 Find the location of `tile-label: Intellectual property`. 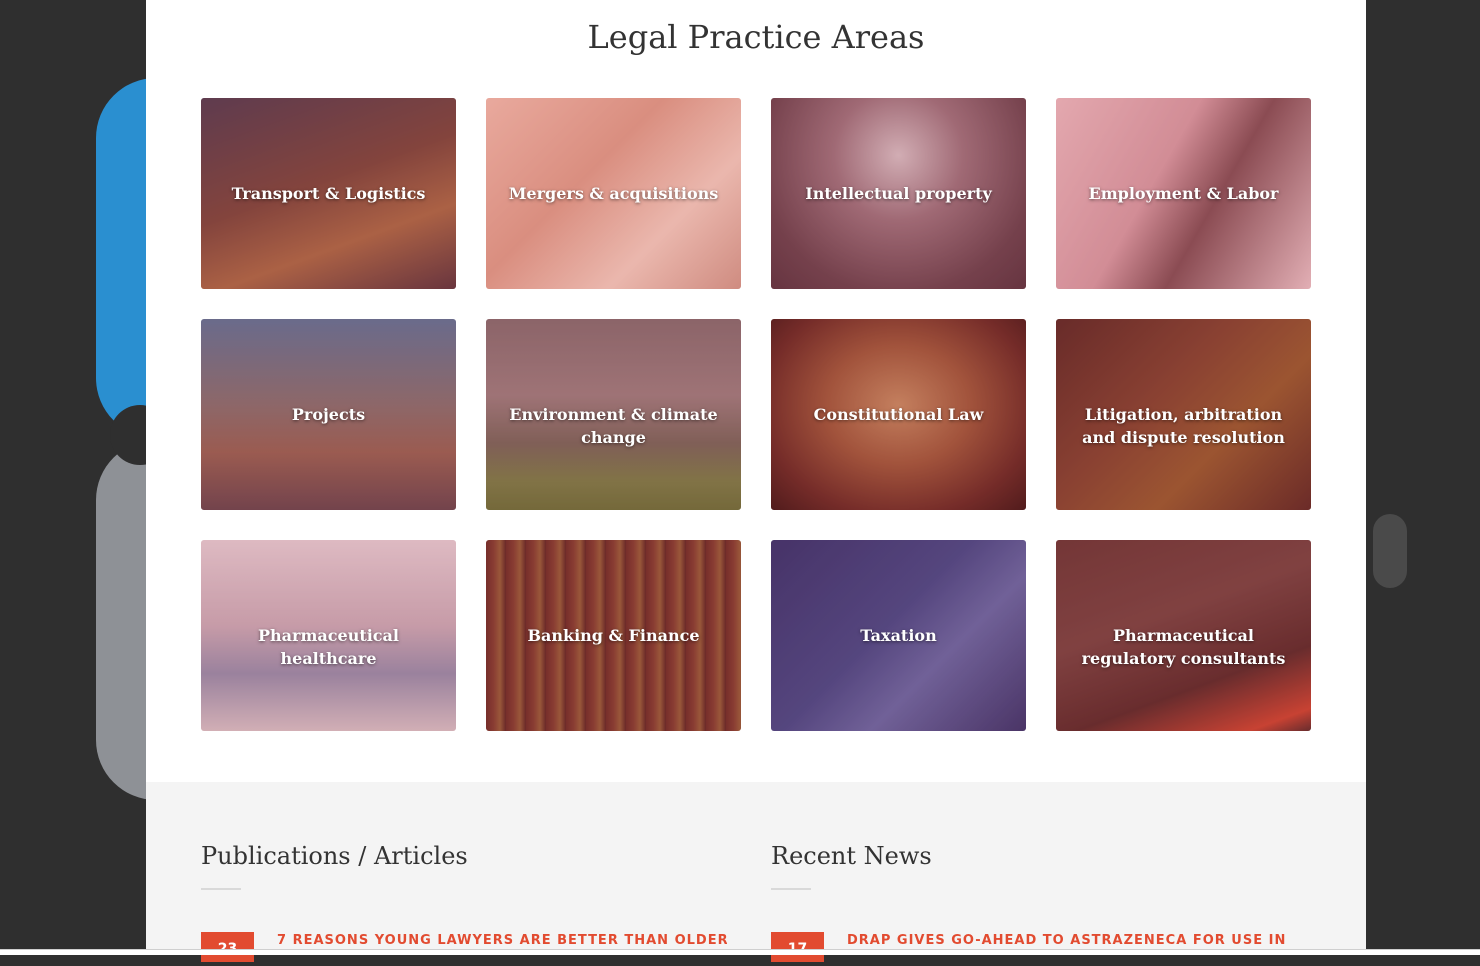

tile-label: Intellectual property is located at coordinates (898, 193).